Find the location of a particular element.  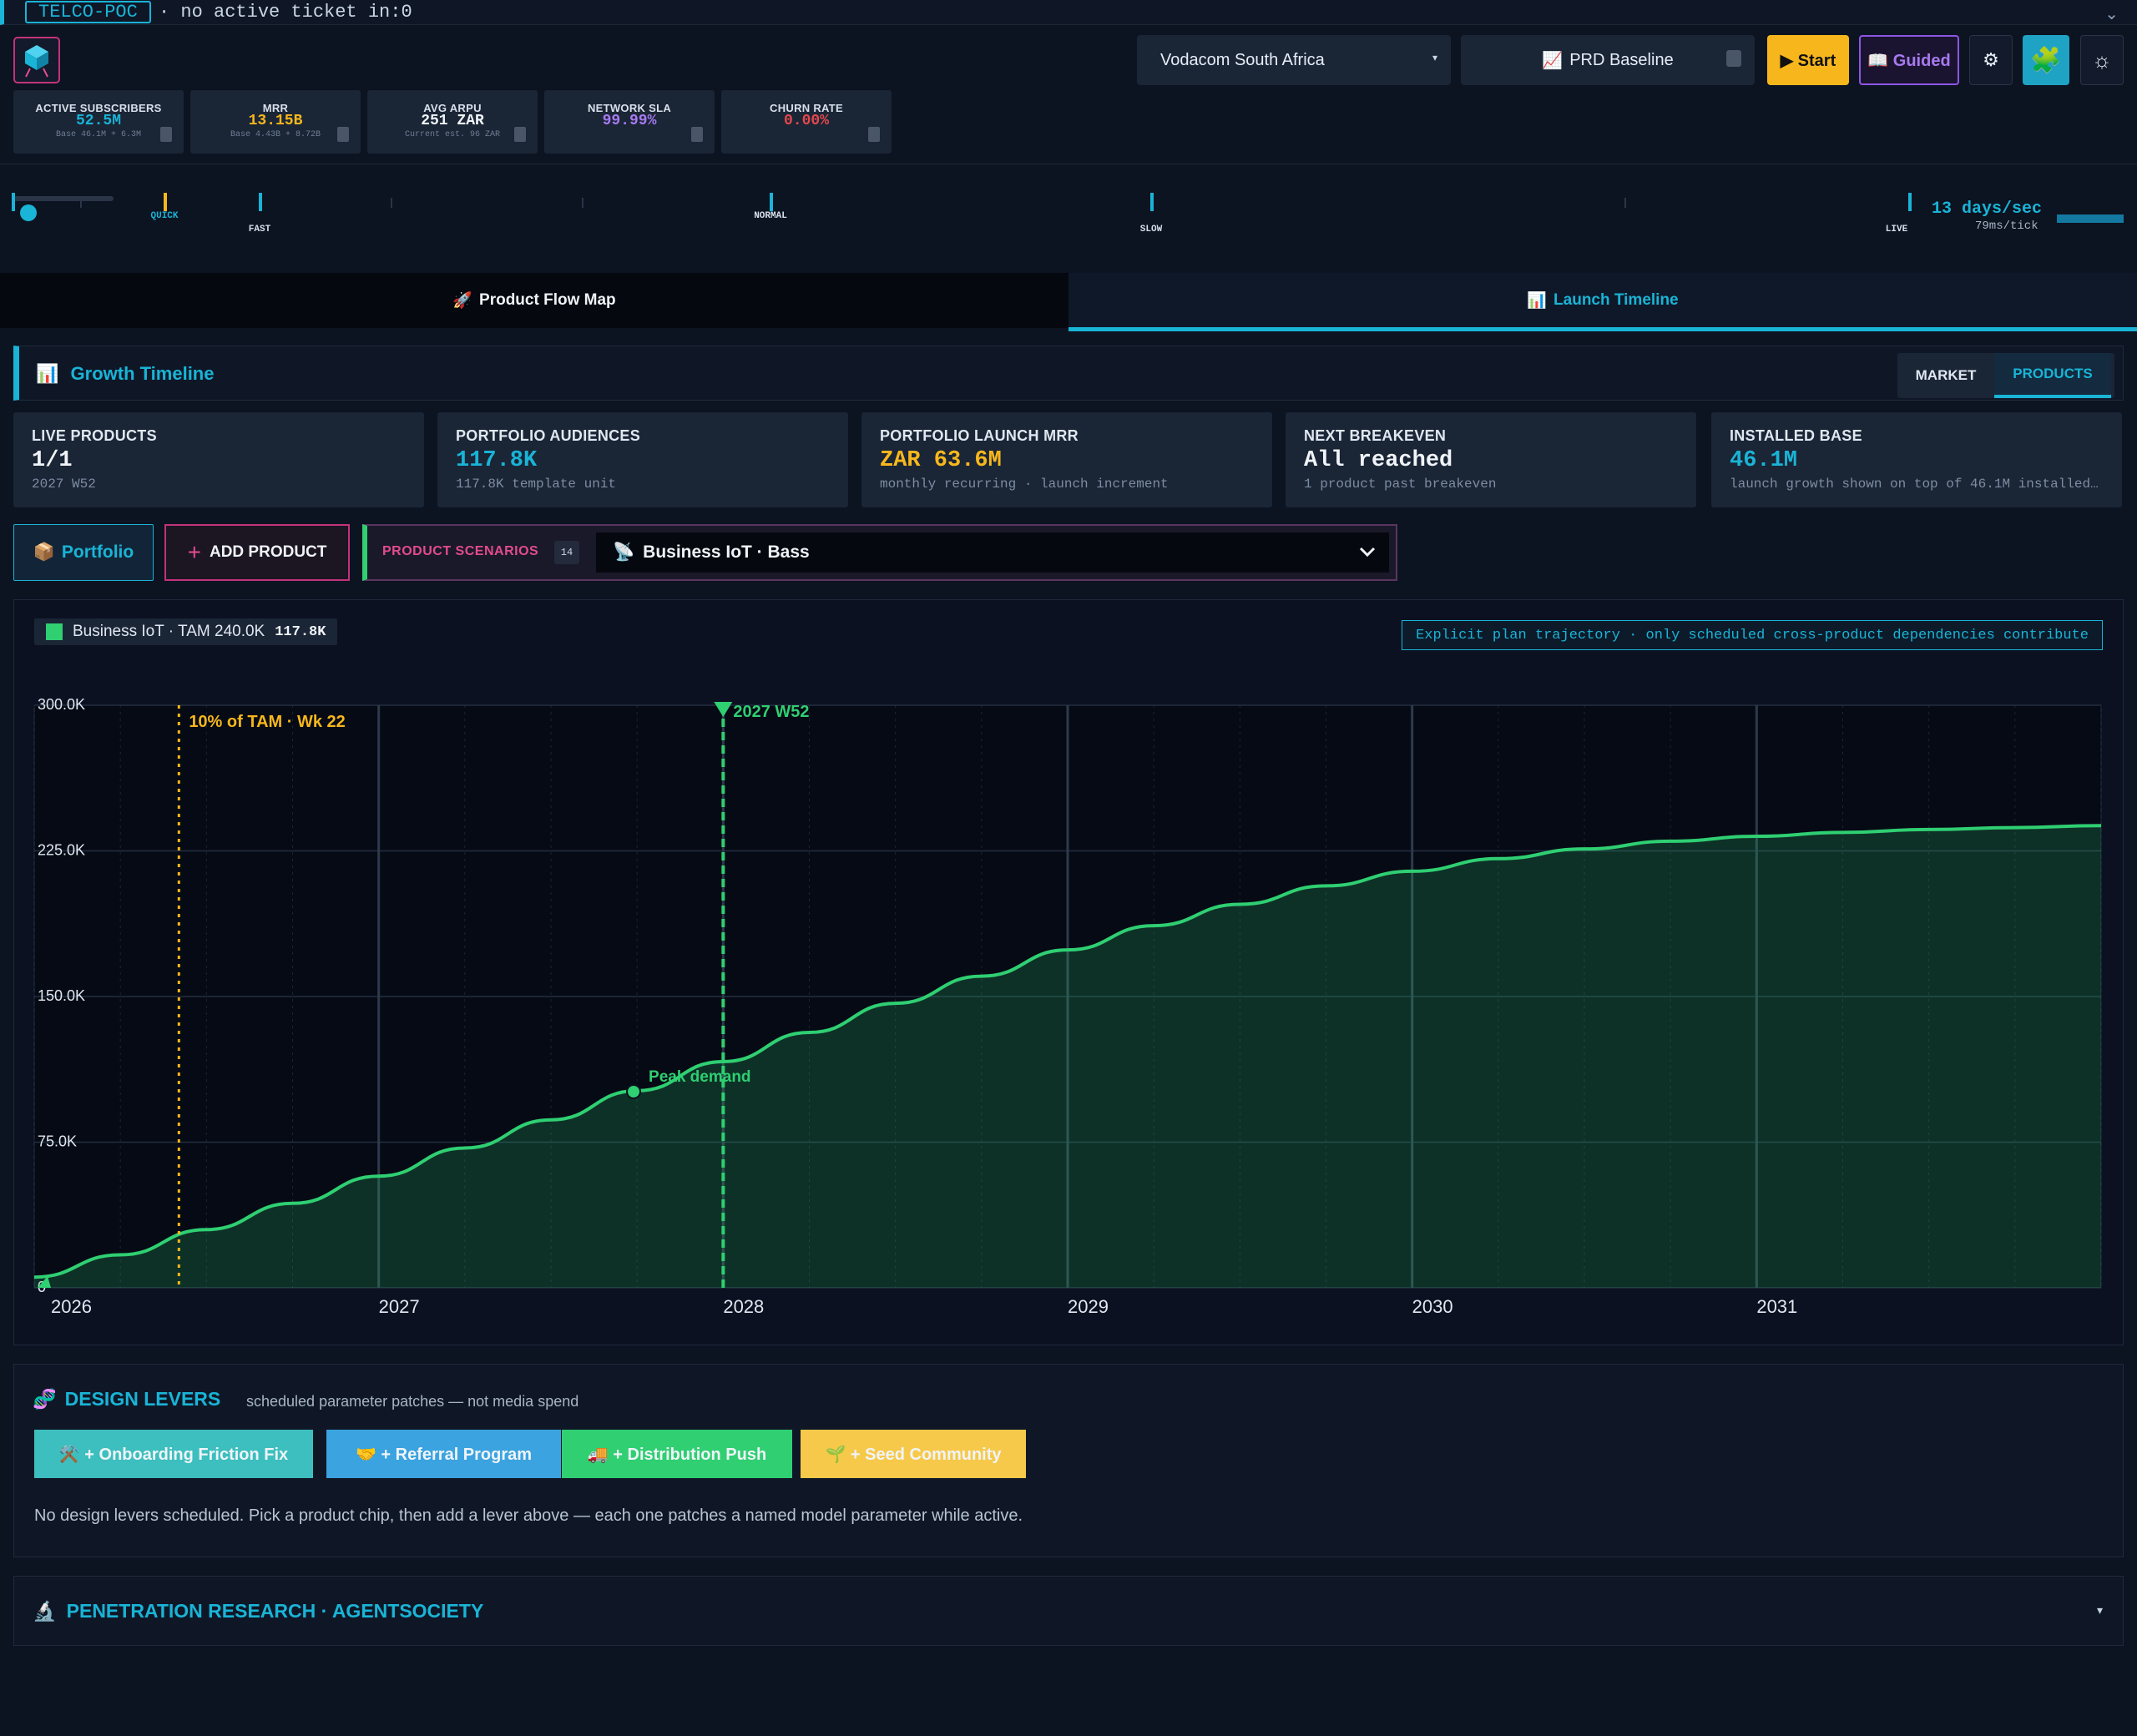

scenarios-label: PRODUCT SCENARIOS is located at coordinates (460, 551).